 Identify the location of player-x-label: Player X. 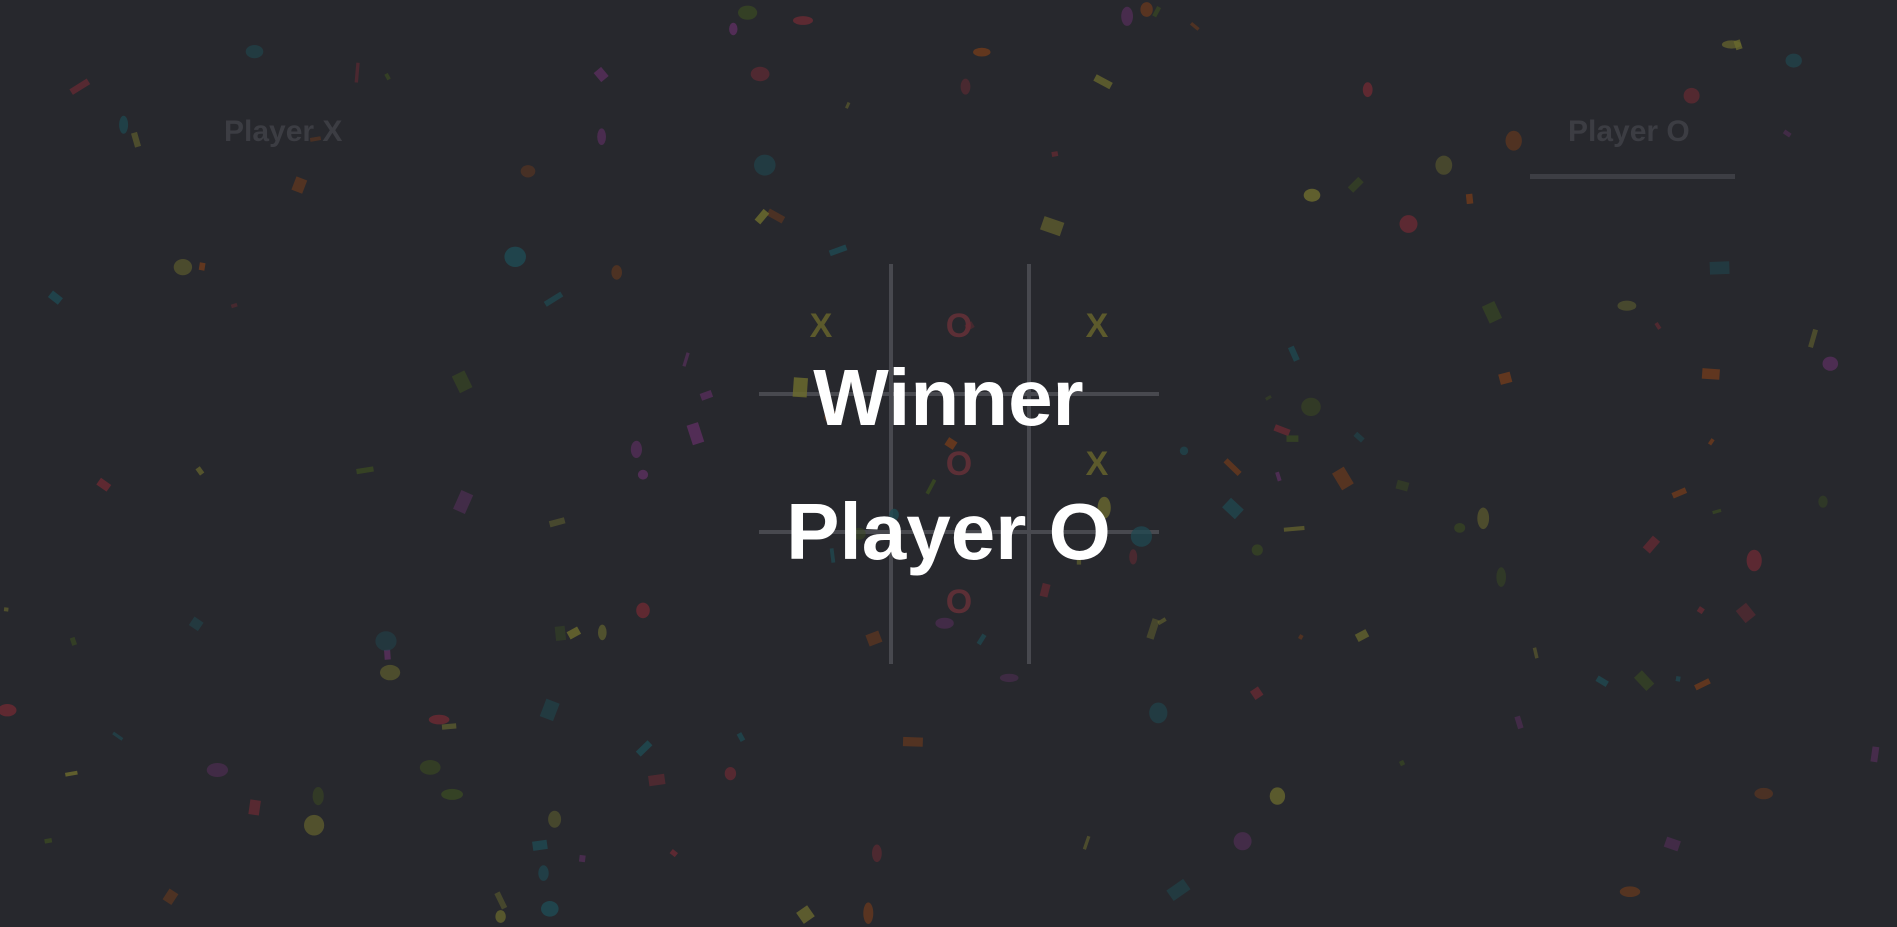
(283, 132).